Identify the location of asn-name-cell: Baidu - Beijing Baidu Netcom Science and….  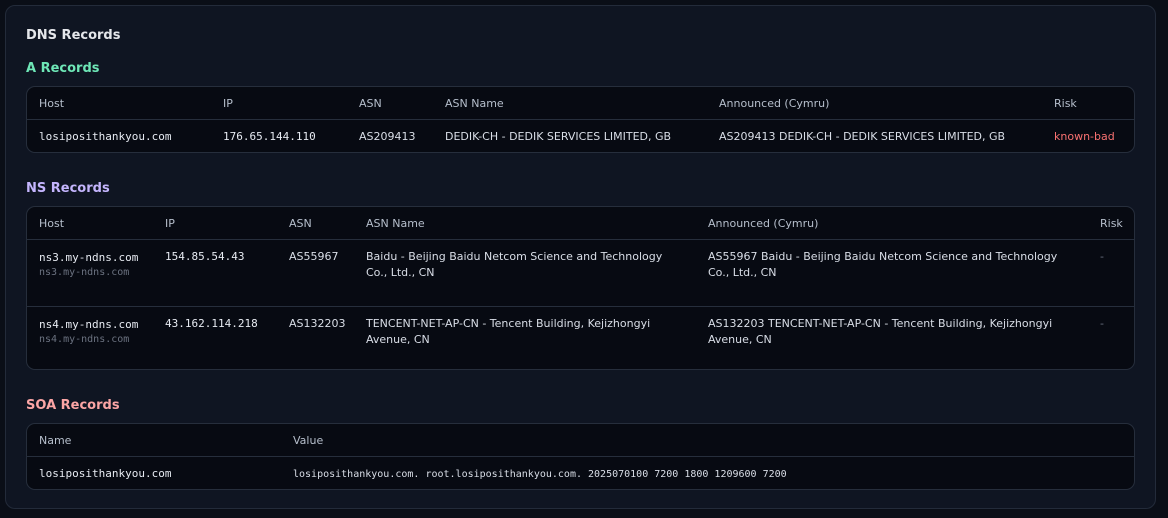
(525, 273).